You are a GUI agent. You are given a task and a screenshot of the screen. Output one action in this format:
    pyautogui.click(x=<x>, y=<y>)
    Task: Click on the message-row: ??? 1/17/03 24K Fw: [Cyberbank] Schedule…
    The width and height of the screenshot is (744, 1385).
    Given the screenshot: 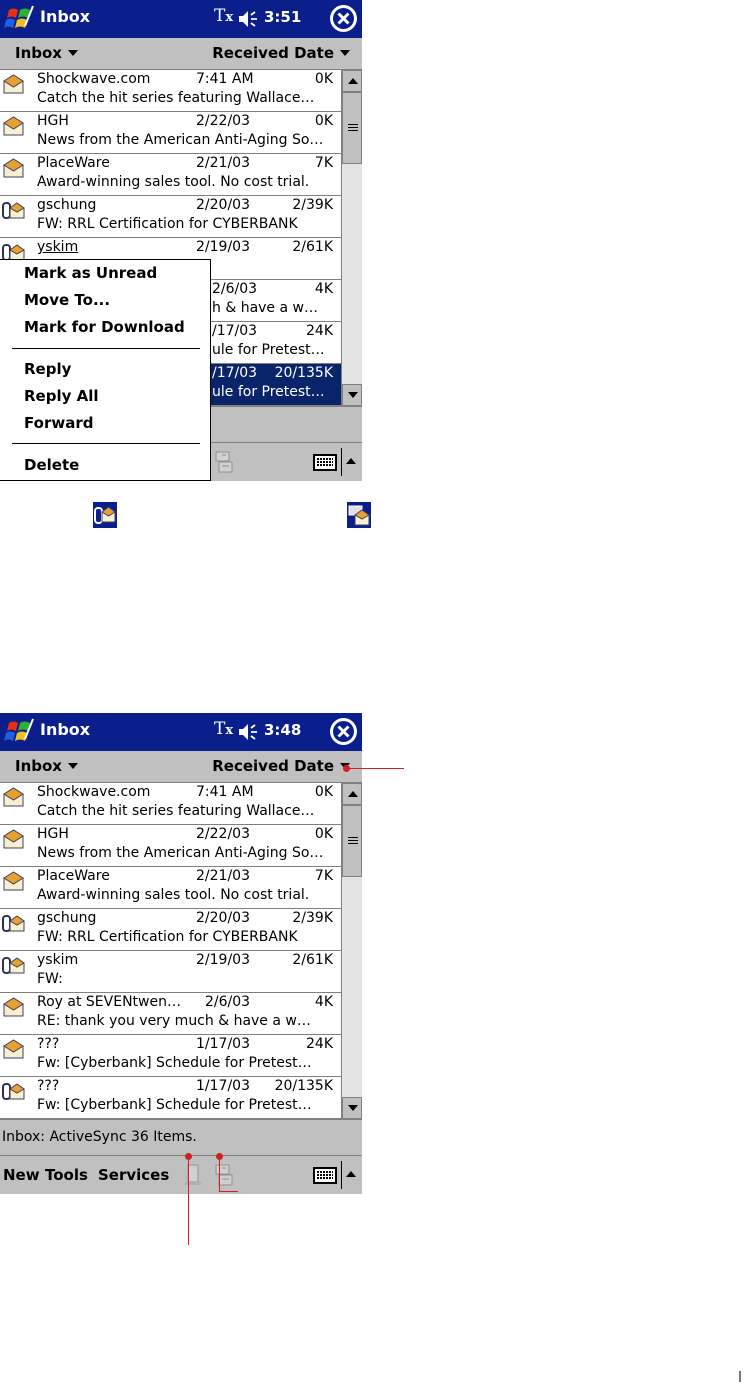 What is the action you would take?
    pyautogui.click(x=170, y=1056)
    